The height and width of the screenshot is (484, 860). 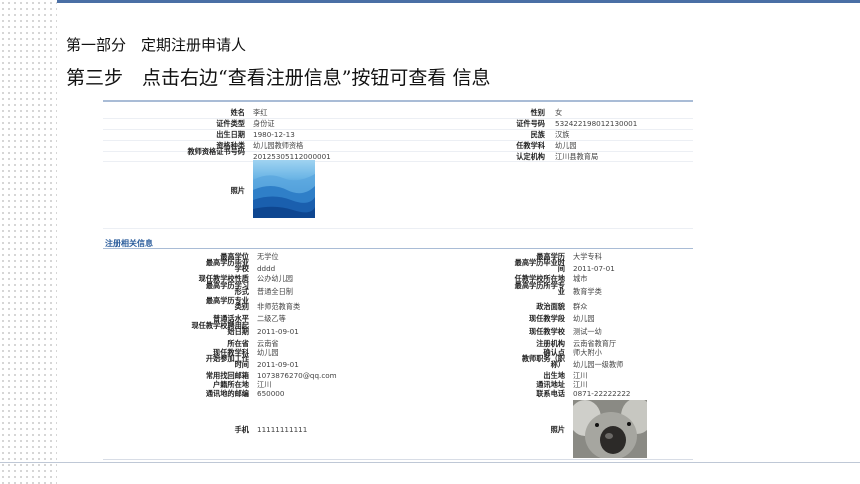 What do you see at coordinates (398, 289) in the screenshot?
I see `form-row: 最高学历学习形式 普通全日制 最高学历所学专业 教育学类` at bounding box center [398, 289].